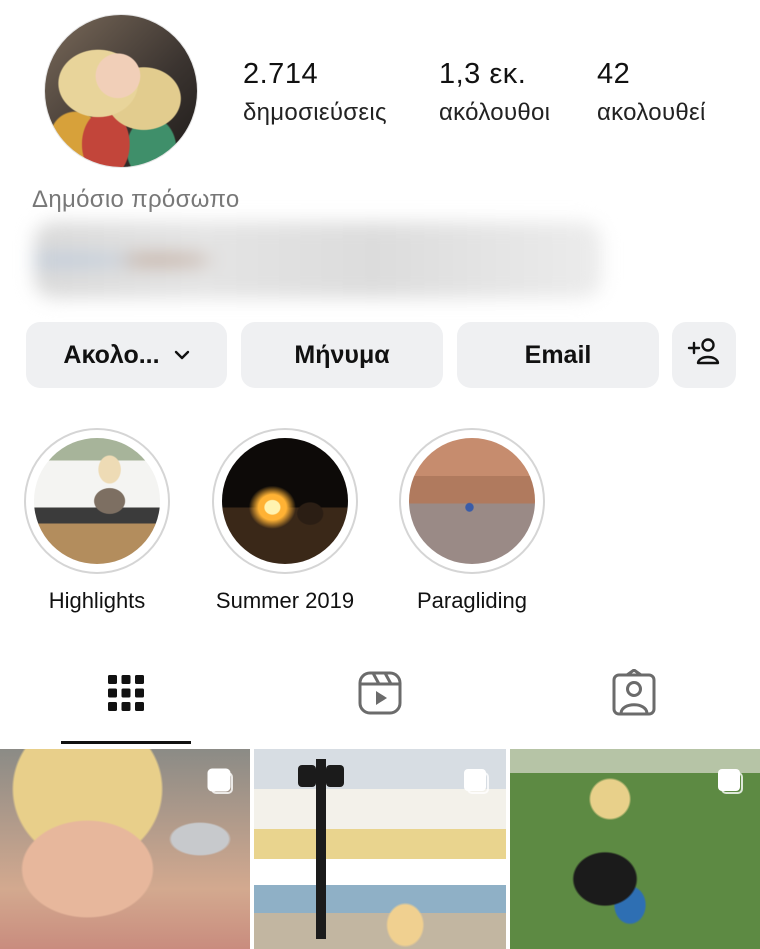  Describe the element at coordinates (121, 91) in the screenshot. I see `profile-avatar` at that location.